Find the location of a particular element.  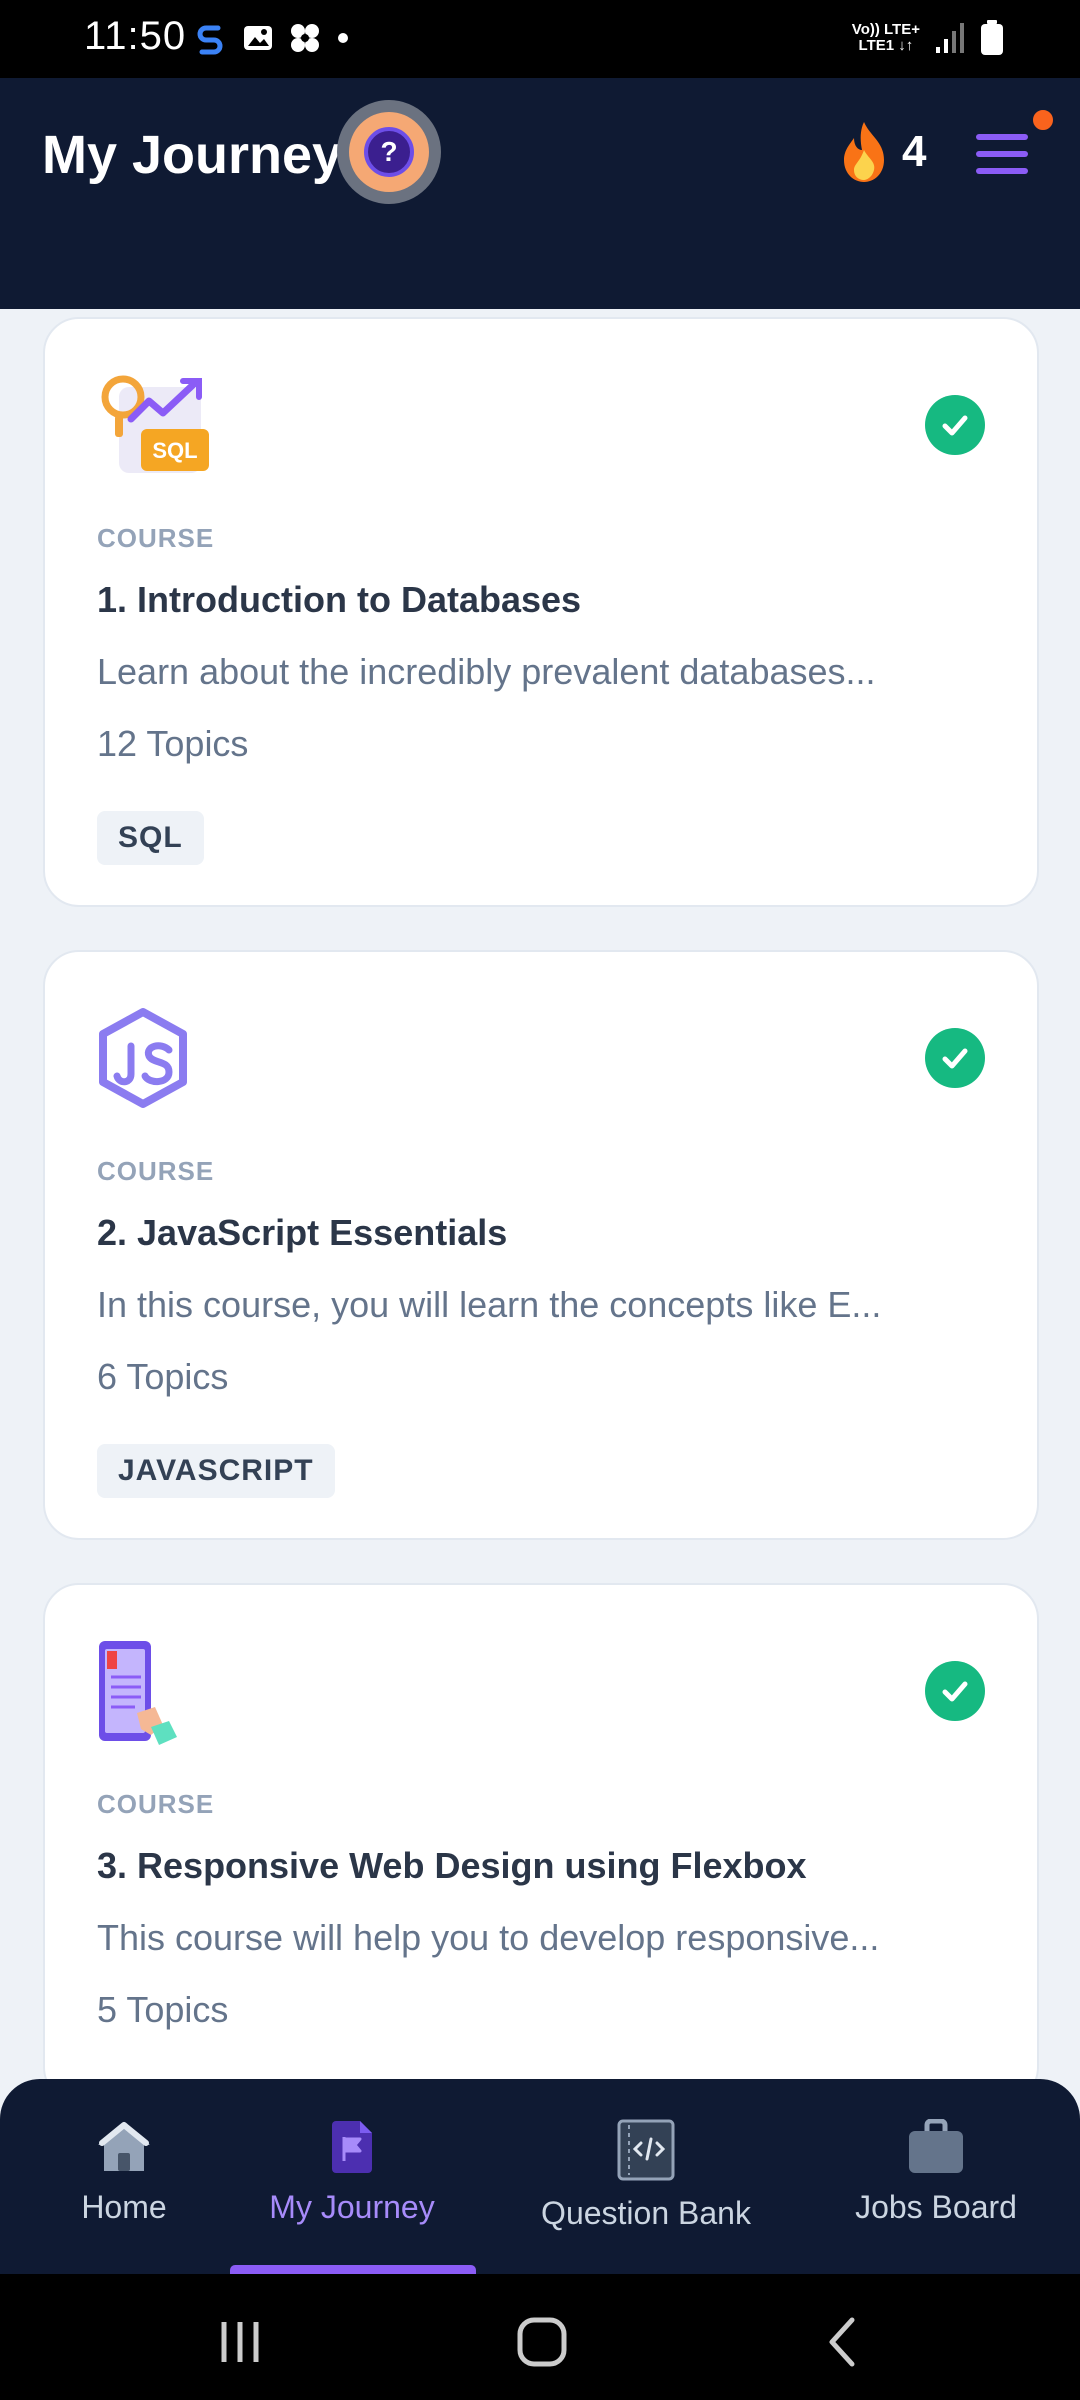

briefcase-icon is located at coordinates (936, 2146).